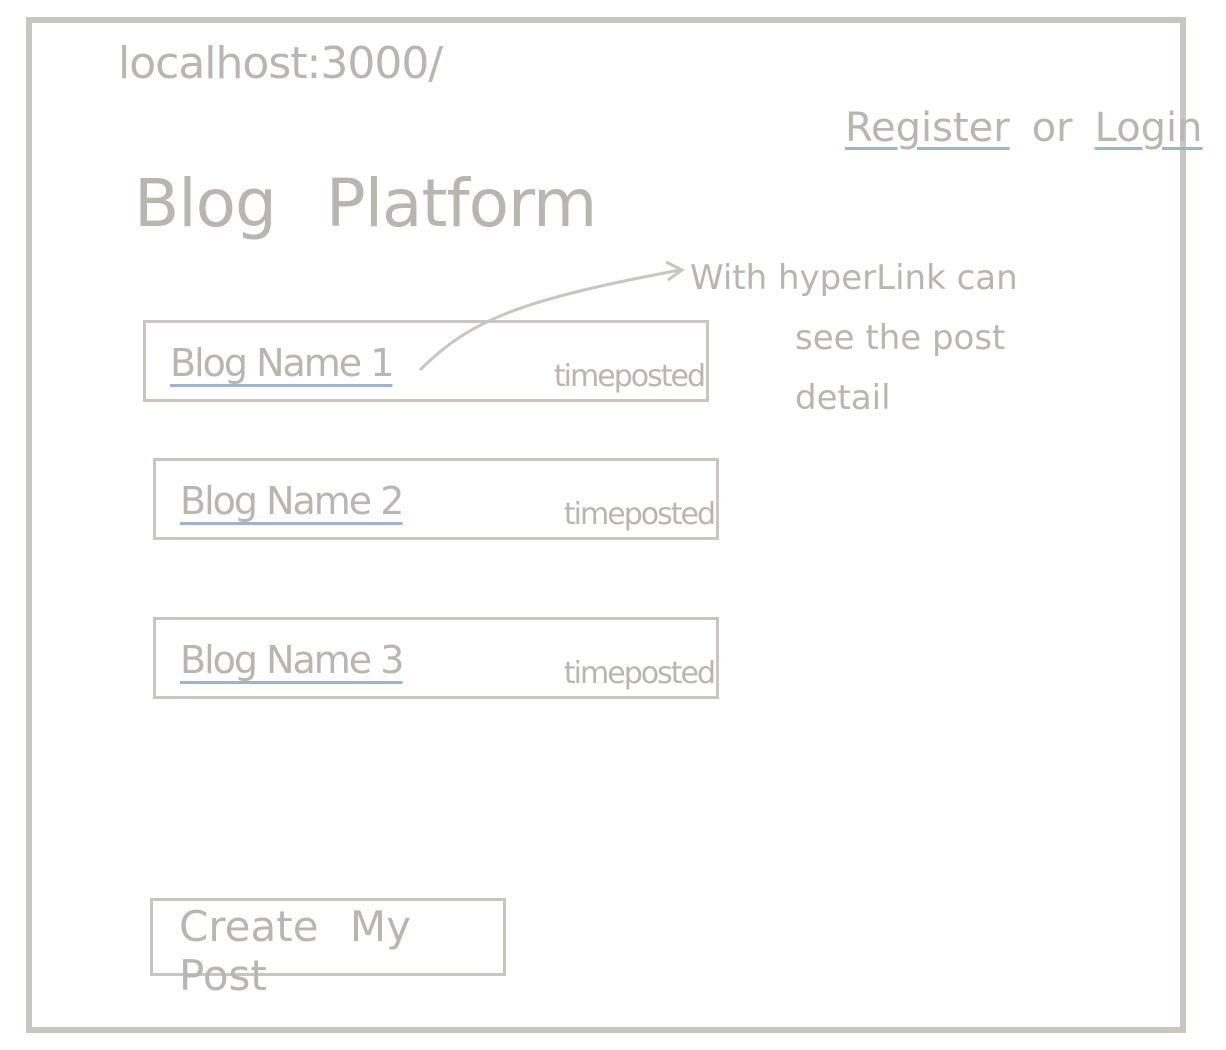  I want to click on annotation-note: With hyperLink can see the post detail, so click(900, 338).